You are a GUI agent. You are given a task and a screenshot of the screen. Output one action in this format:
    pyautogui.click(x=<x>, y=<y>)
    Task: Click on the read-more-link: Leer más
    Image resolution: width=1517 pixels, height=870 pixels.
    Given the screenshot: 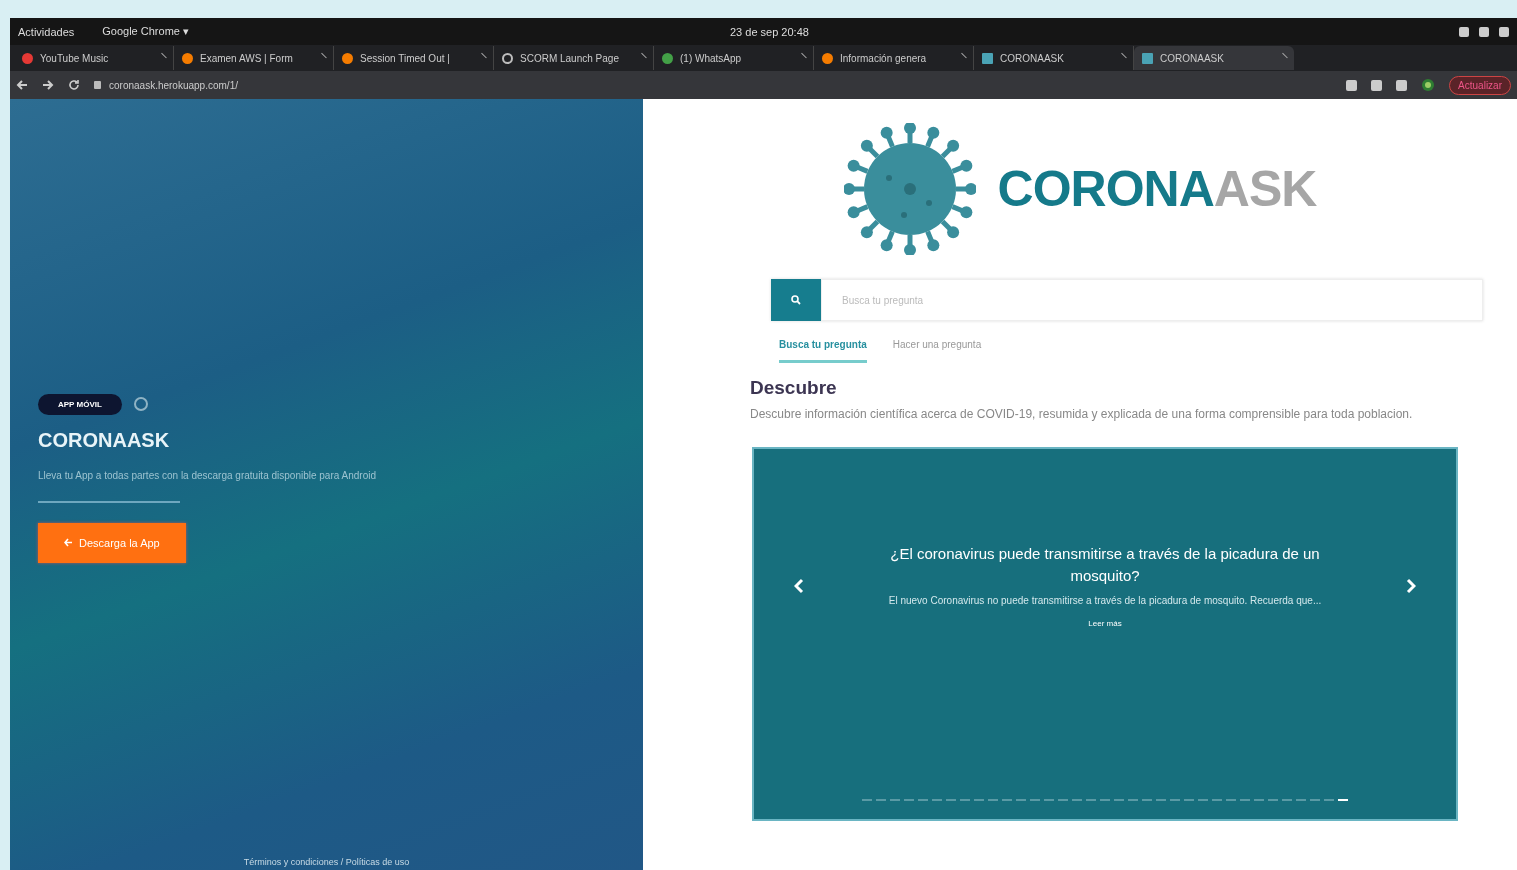 What is the action you would take?
    pyautogui.click(x=1105, y=623)
    